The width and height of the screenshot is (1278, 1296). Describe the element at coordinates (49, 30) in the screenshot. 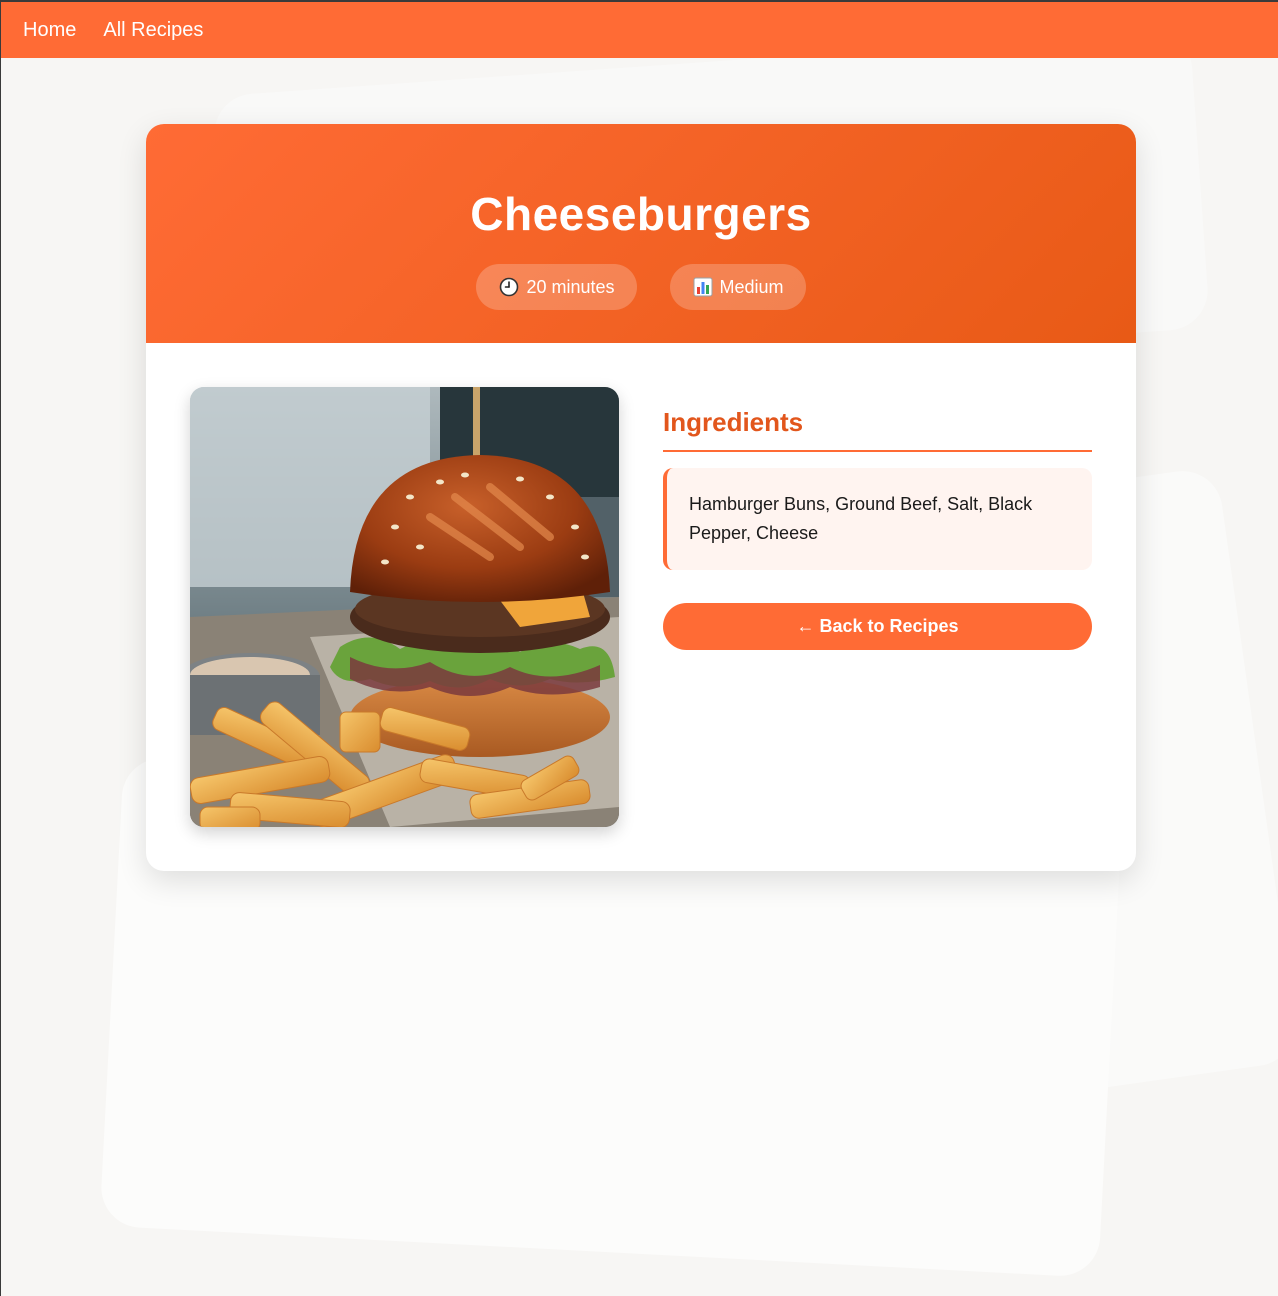

I see `nav-link-home: Home` at that location.